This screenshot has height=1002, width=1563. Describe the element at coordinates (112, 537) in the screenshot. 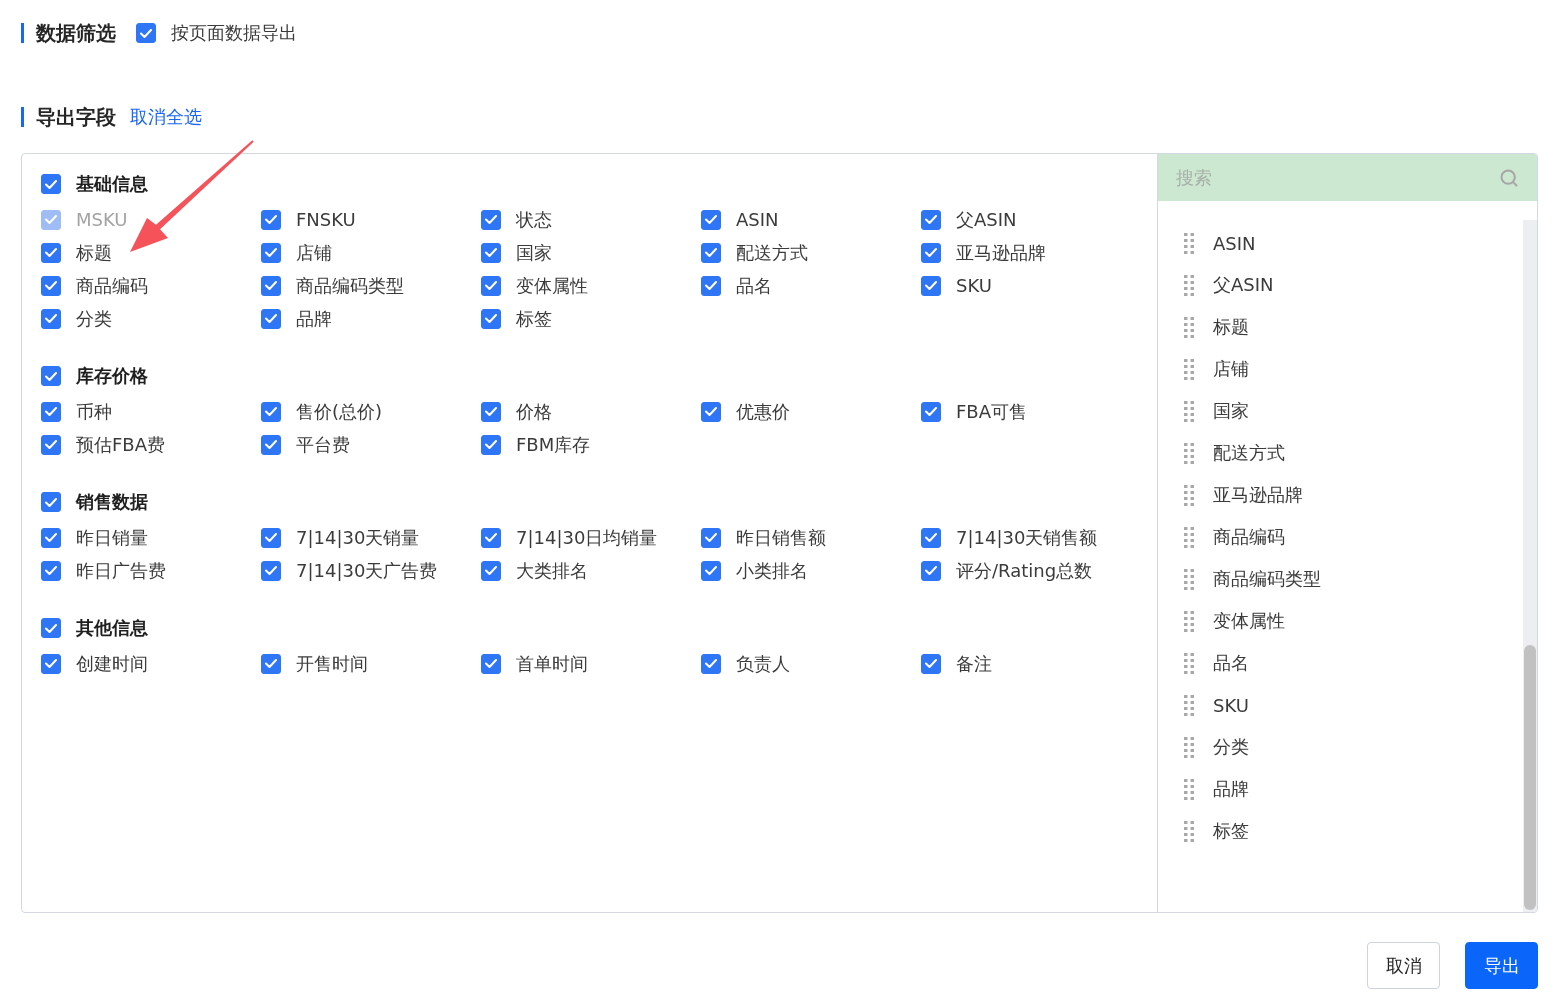

I see `field-label: 昨日销量` at that location.